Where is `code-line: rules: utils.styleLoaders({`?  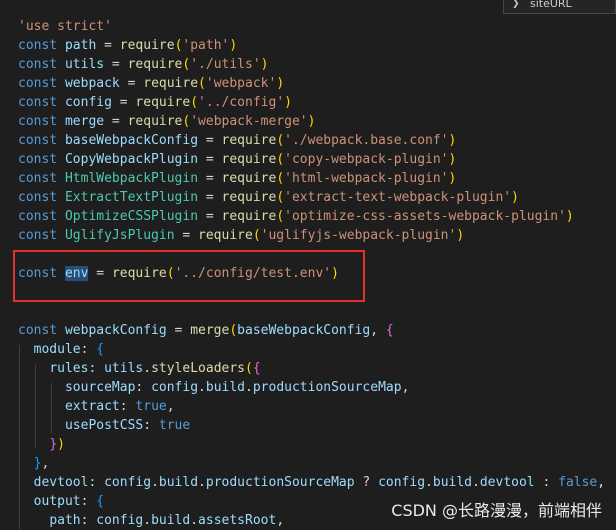
code-line: rules: utils.styleLoaders({ is located at coordinates (155, 368).